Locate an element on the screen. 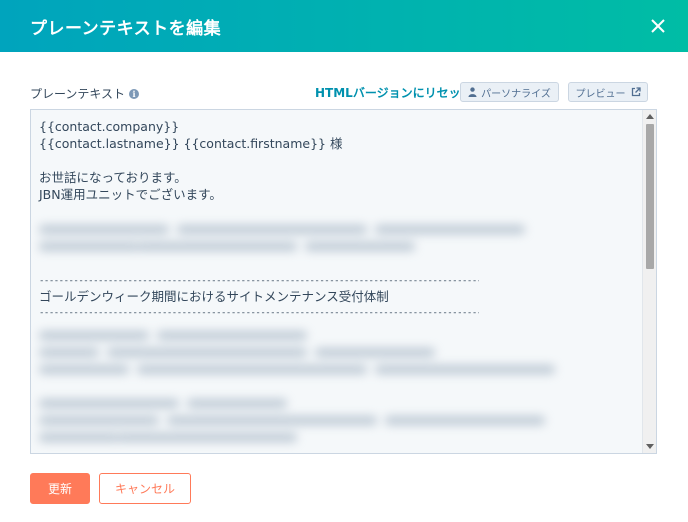 The height and width of the screenshot is (522, 688). person-icon is located at coordinates (472, 92).